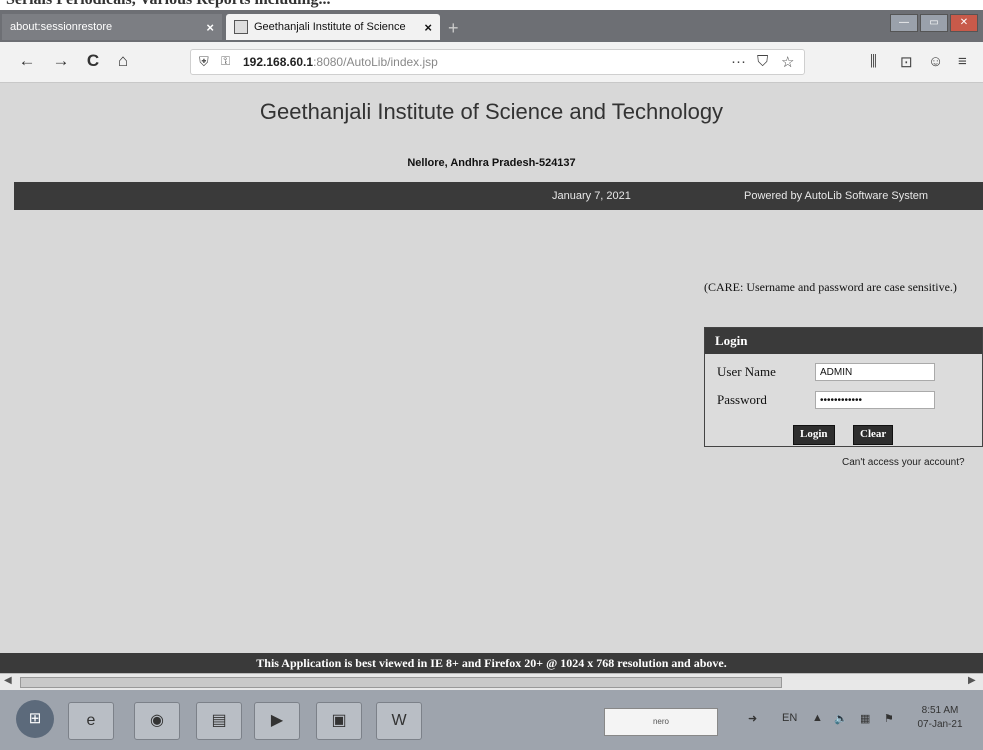 The image size is (983, 750). What do you see at coordinates (93, 61) in the screenshot?
I see `reload-icon: C` at bounding box center [93, 61].